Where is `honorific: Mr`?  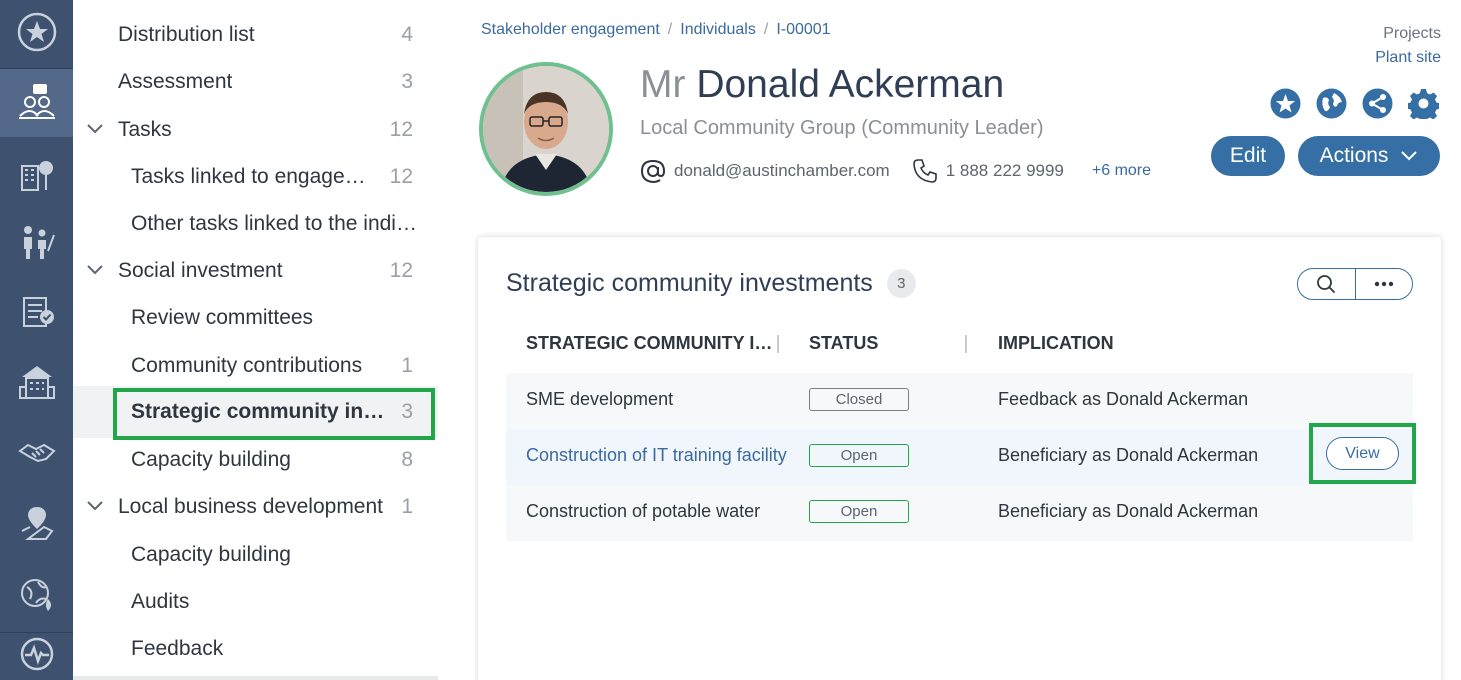
honorific: Mr is located at coordinates (663, 84).